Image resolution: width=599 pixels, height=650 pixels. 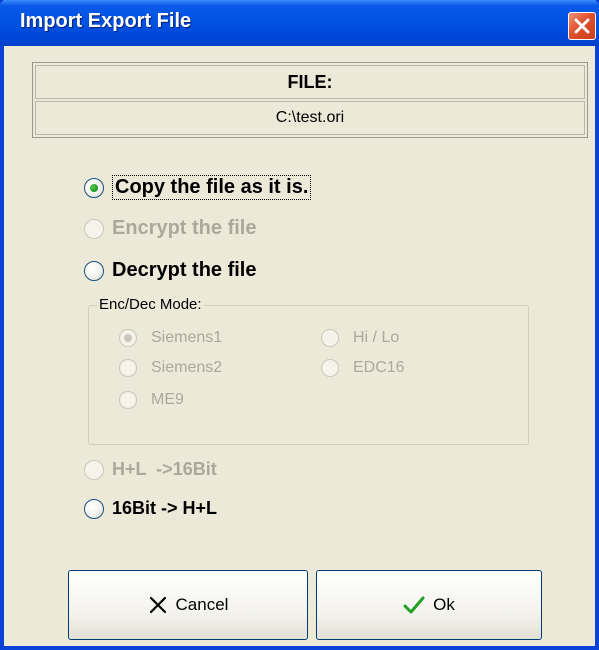 What do you see at coordinates (414, 605) in the screenshot?
I see `checkmark-icon` at bounding box center [414, 605].